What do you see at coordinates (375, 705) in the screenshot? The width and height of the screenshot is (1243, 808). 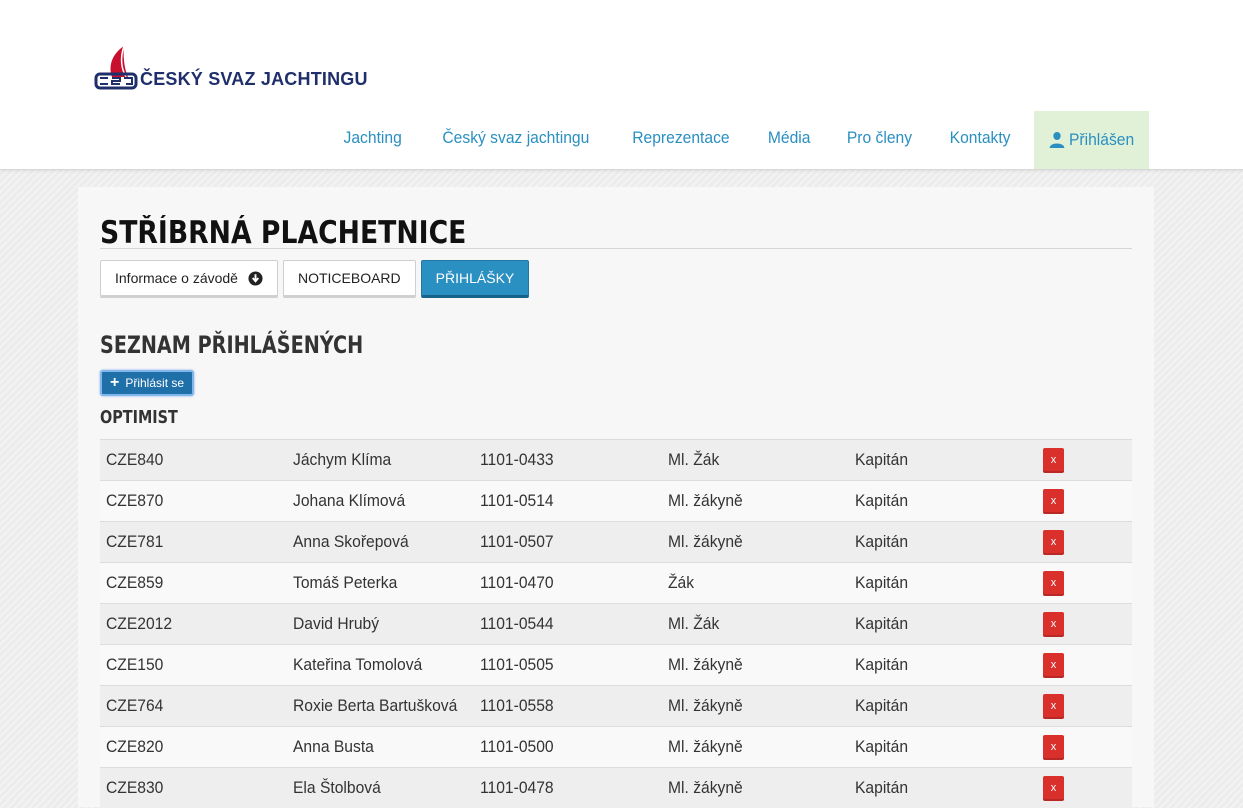 I see `competitor-name: Roxie Berta Bartušková` at bounding box center [375, 705].